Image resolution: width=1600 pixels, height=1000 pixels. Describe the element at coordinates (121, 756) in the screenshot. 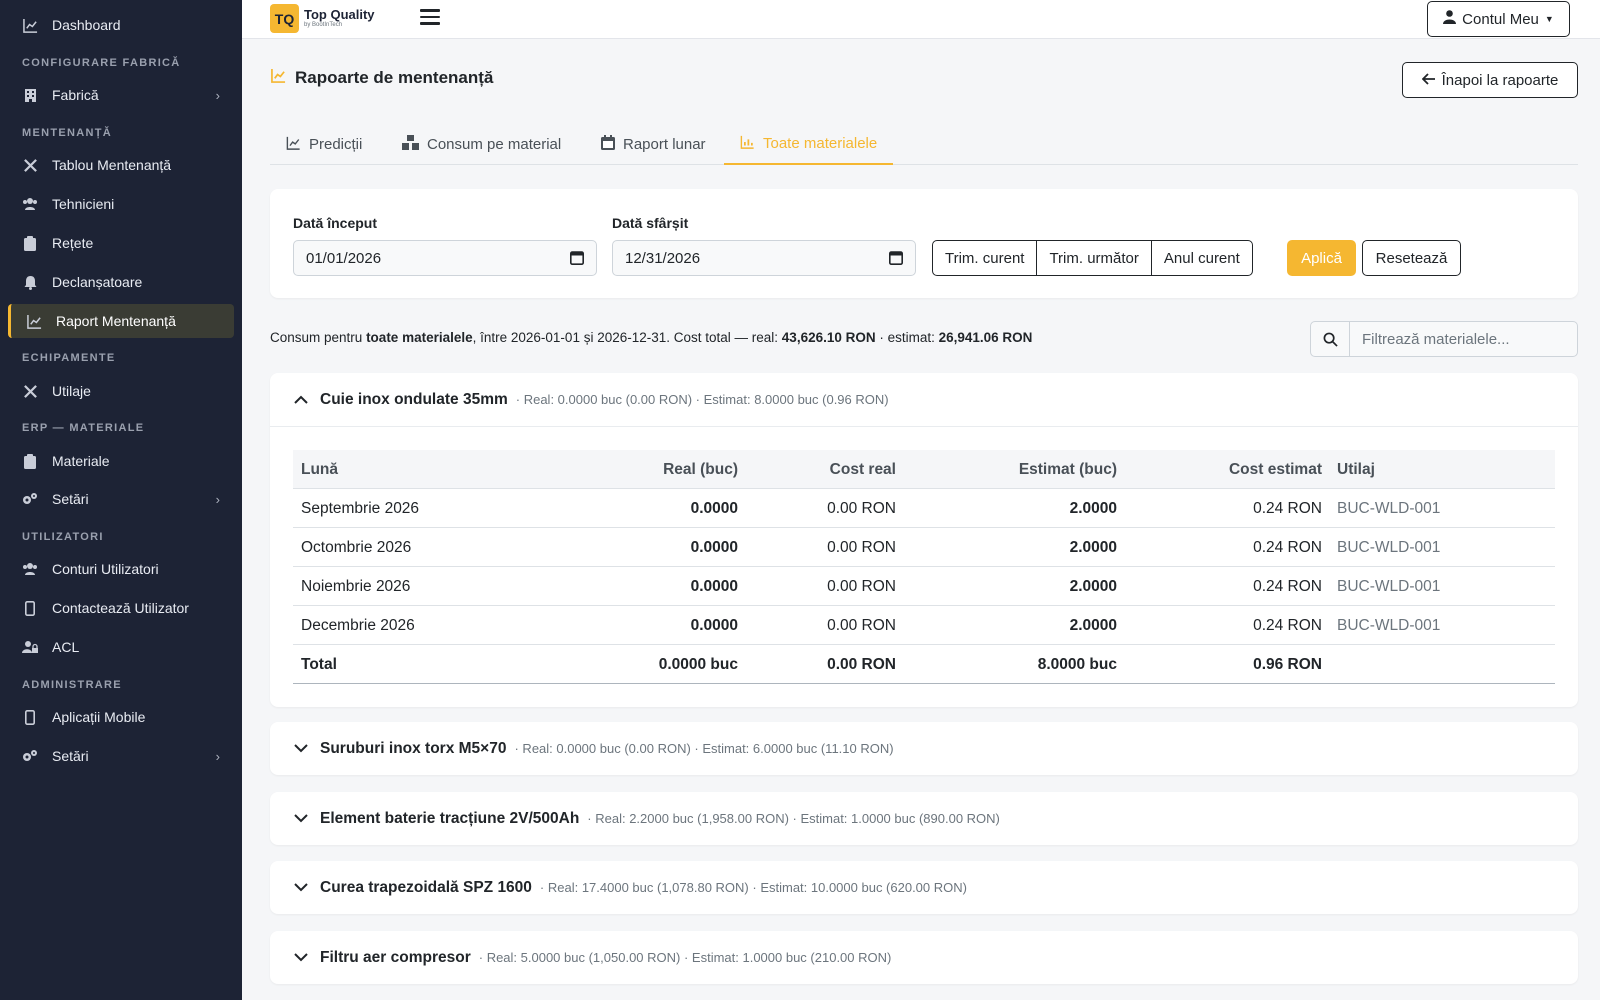

I see `sidebar-item-setari-admin: Setări ›` at that location.